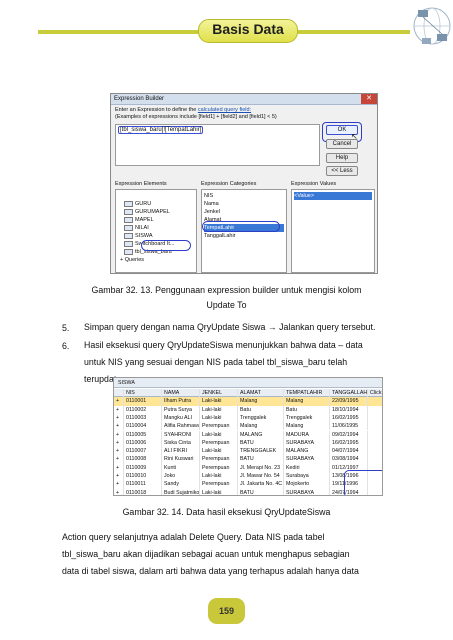 This screenshot has height=640, width=453. I want to click on list-item: GURU, so click(156, 204).